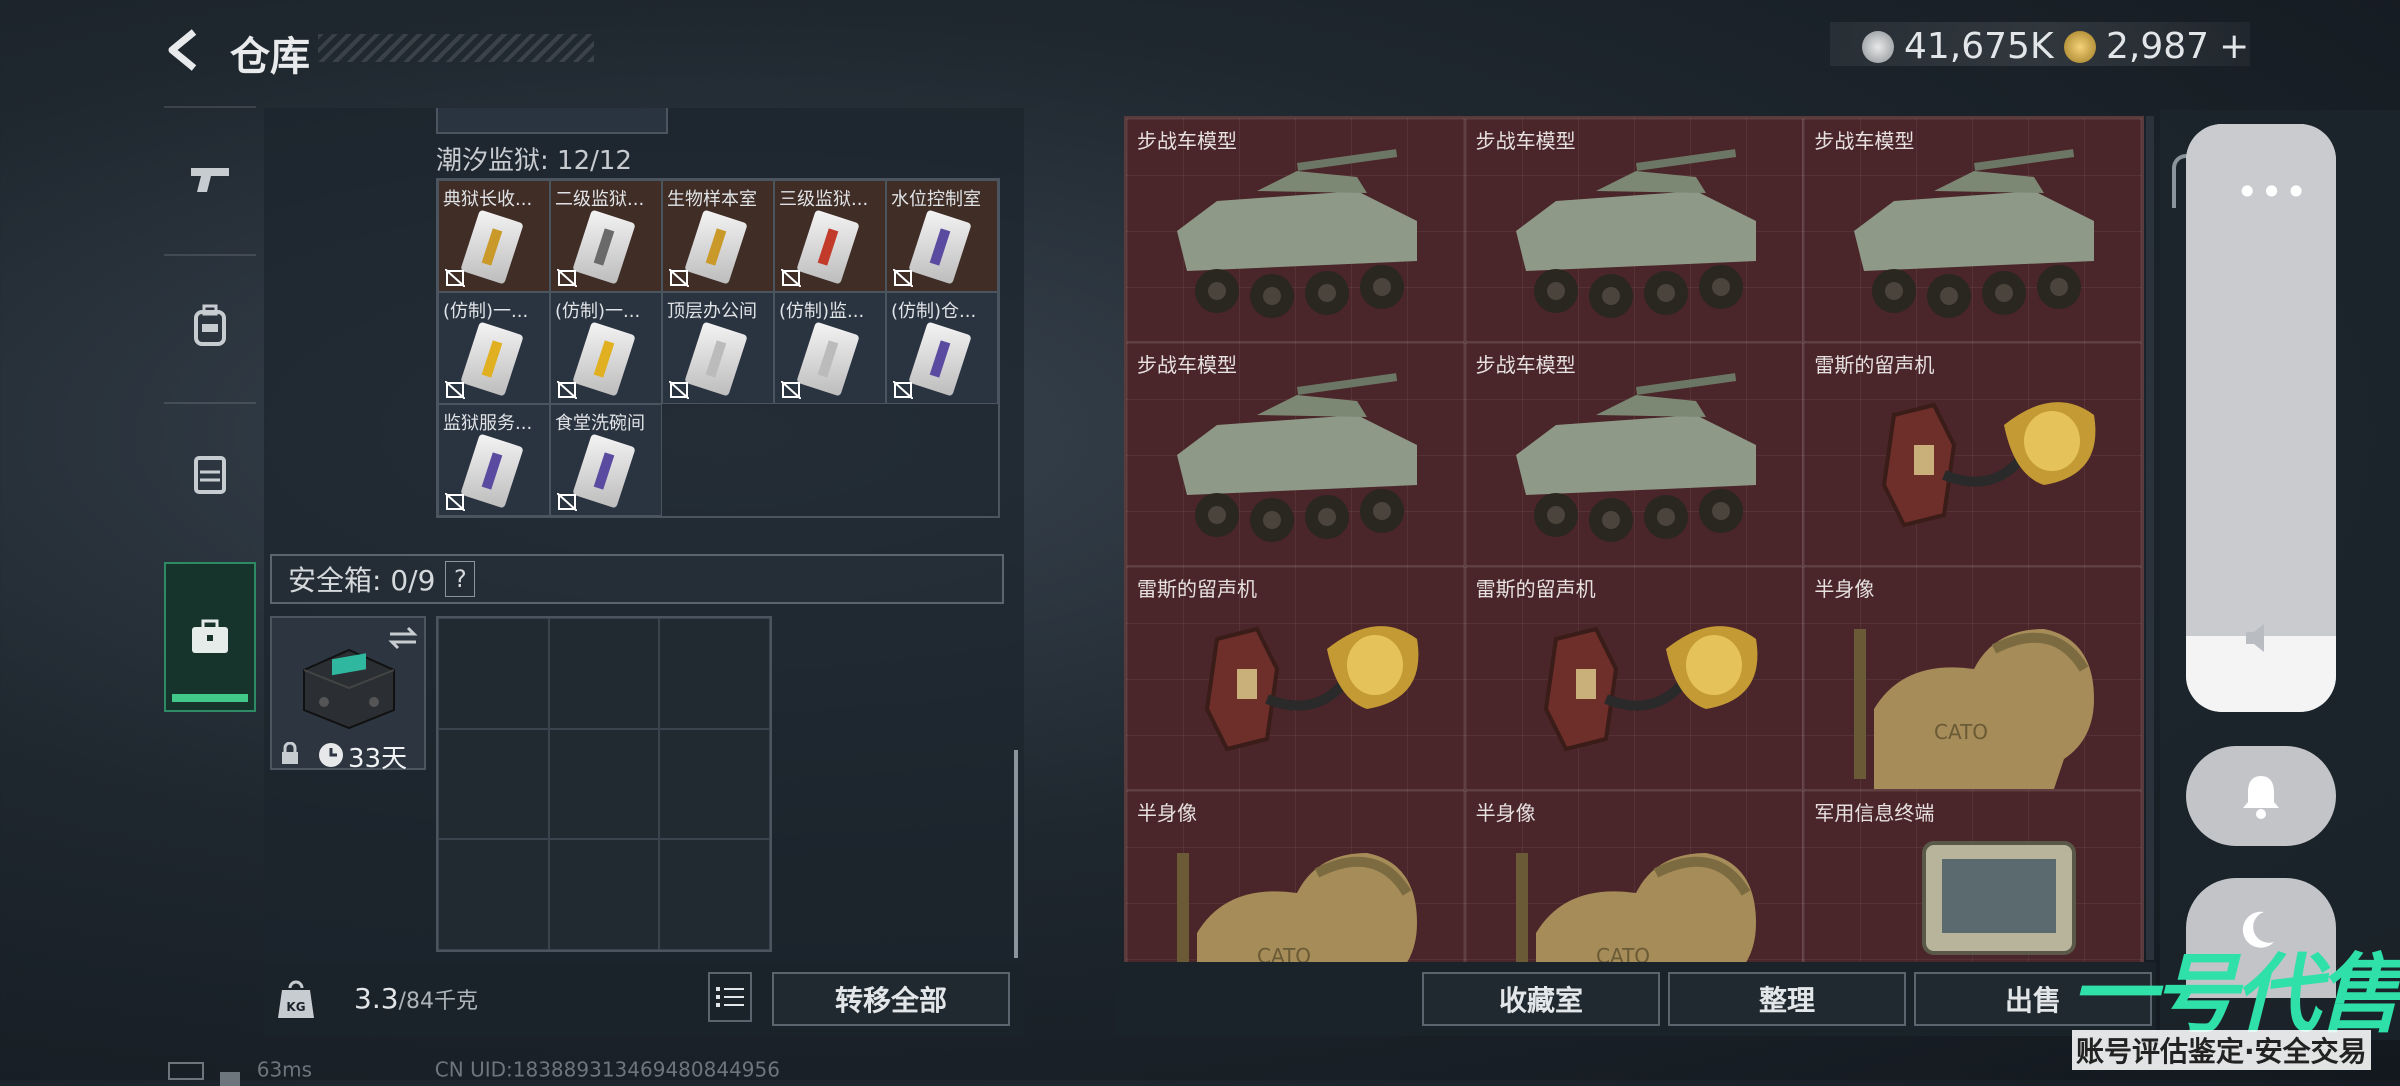 Image resolution: width=2400 pixels, height=1086 pixels. What do you see at coordinates (2261, 418) in the screenshot?
I see `floating-control-panel: •••` at bounding box center [2261, 418].